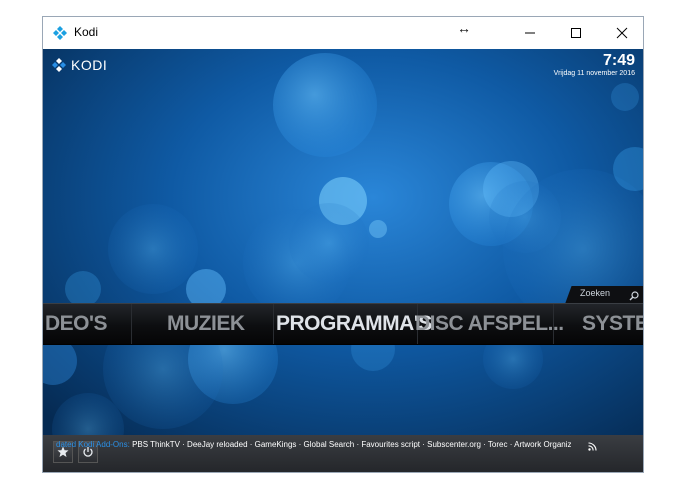  What do you see at coordinates (89, 65) in the screenshot?
I see `logo-text: KODI` at bounding box center [89, 65].